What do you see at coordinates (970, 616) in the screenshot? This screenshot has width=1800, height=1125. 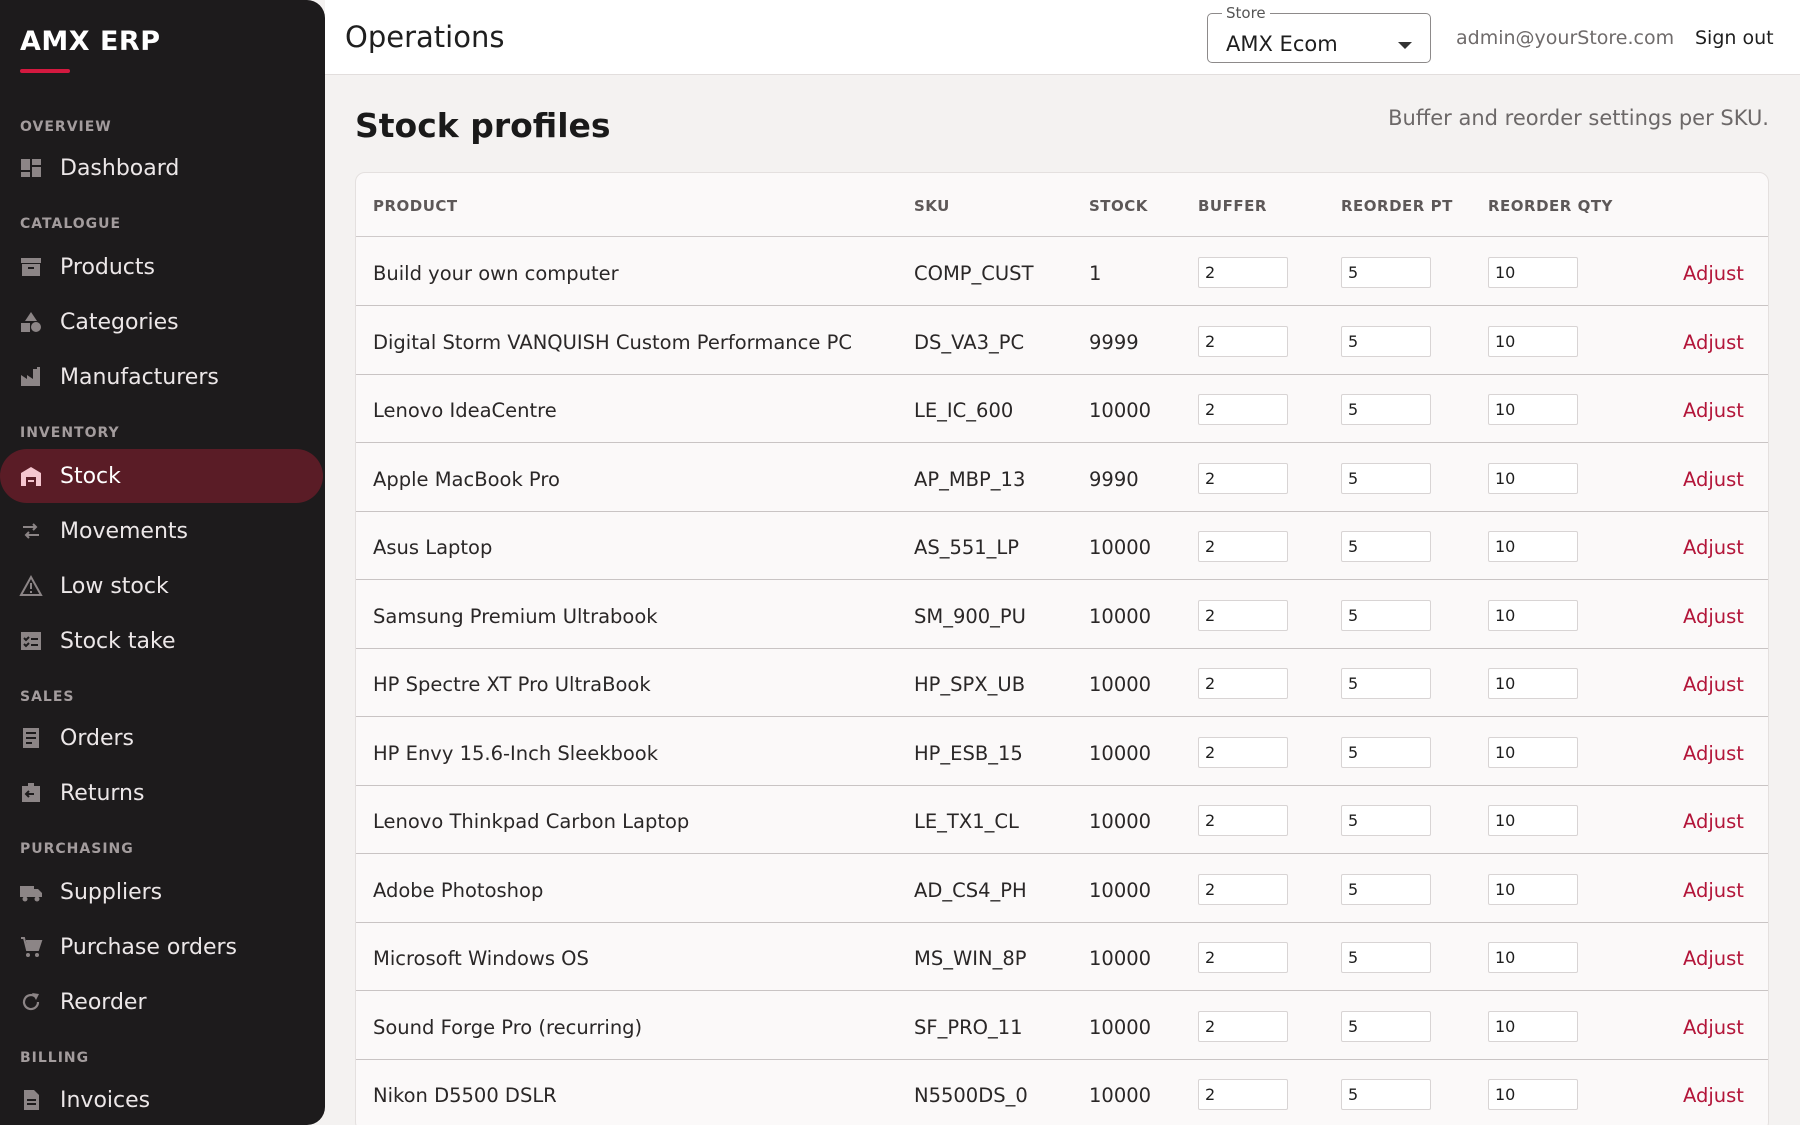 I see `sku: SM_900_PU` at bounding box center [970, 616].